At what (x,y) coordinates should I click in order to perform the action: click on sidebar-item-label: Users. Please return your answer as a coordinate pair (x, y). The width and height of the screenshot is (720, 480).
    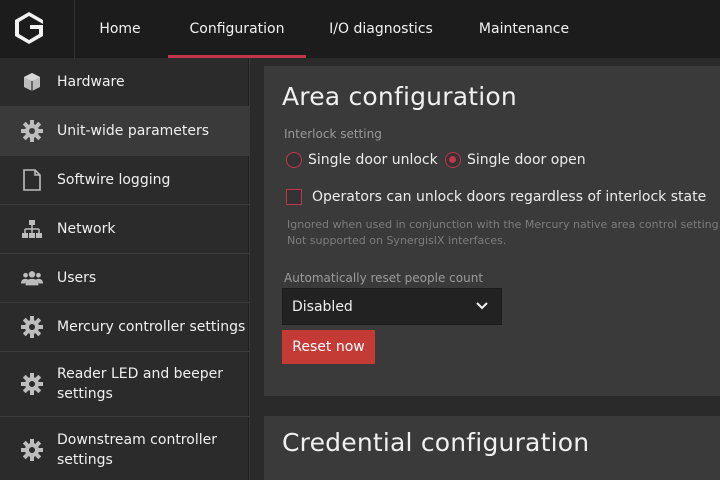
    Looking at the image, I should click on (77, 278).